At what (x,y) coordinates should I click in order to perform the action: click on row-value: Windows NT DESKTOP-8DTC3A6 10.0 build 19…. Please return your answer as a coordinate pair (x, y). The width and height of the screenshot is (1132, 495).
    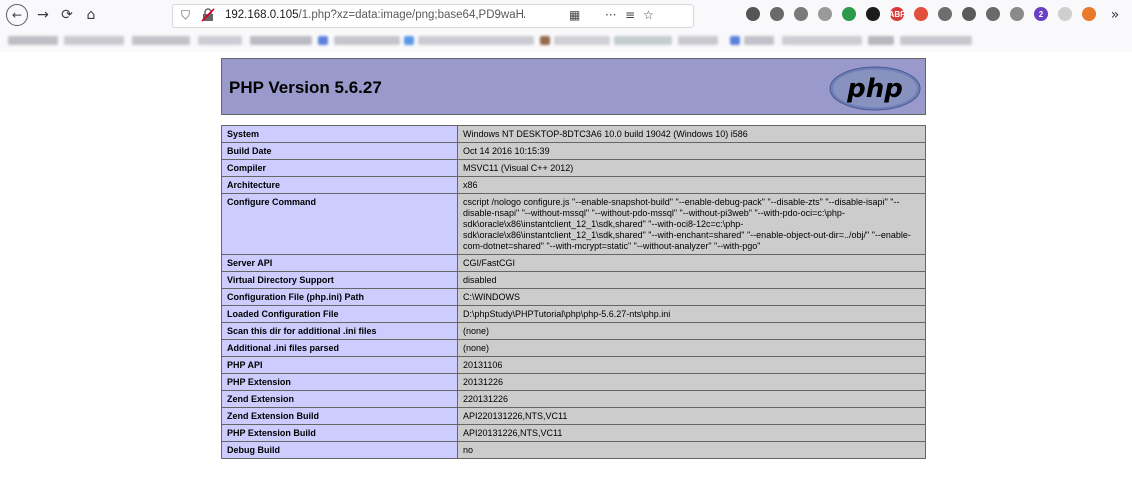
    Looking at the image, I should click on (691, 134).